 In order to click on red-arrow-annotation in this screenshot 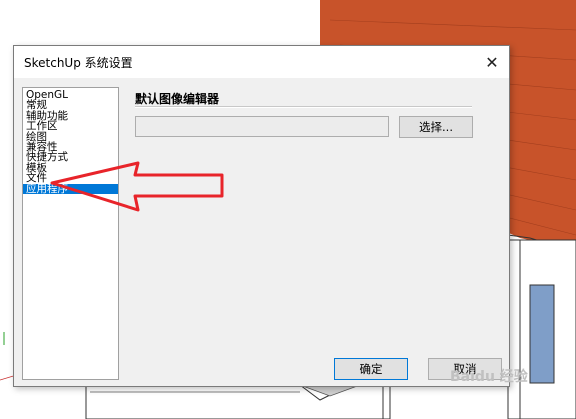, I will do `click(137, 186)`.